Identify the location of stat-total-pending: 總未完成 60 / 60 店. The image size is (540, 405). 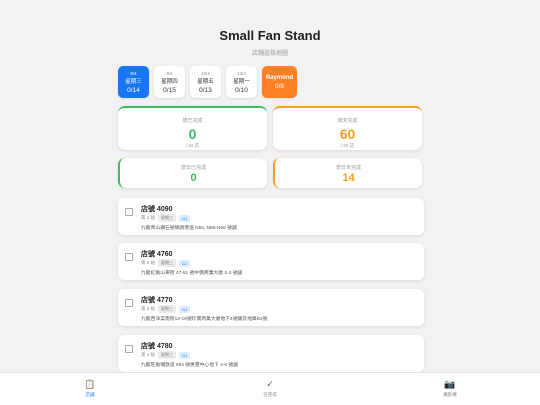
(347, 128).